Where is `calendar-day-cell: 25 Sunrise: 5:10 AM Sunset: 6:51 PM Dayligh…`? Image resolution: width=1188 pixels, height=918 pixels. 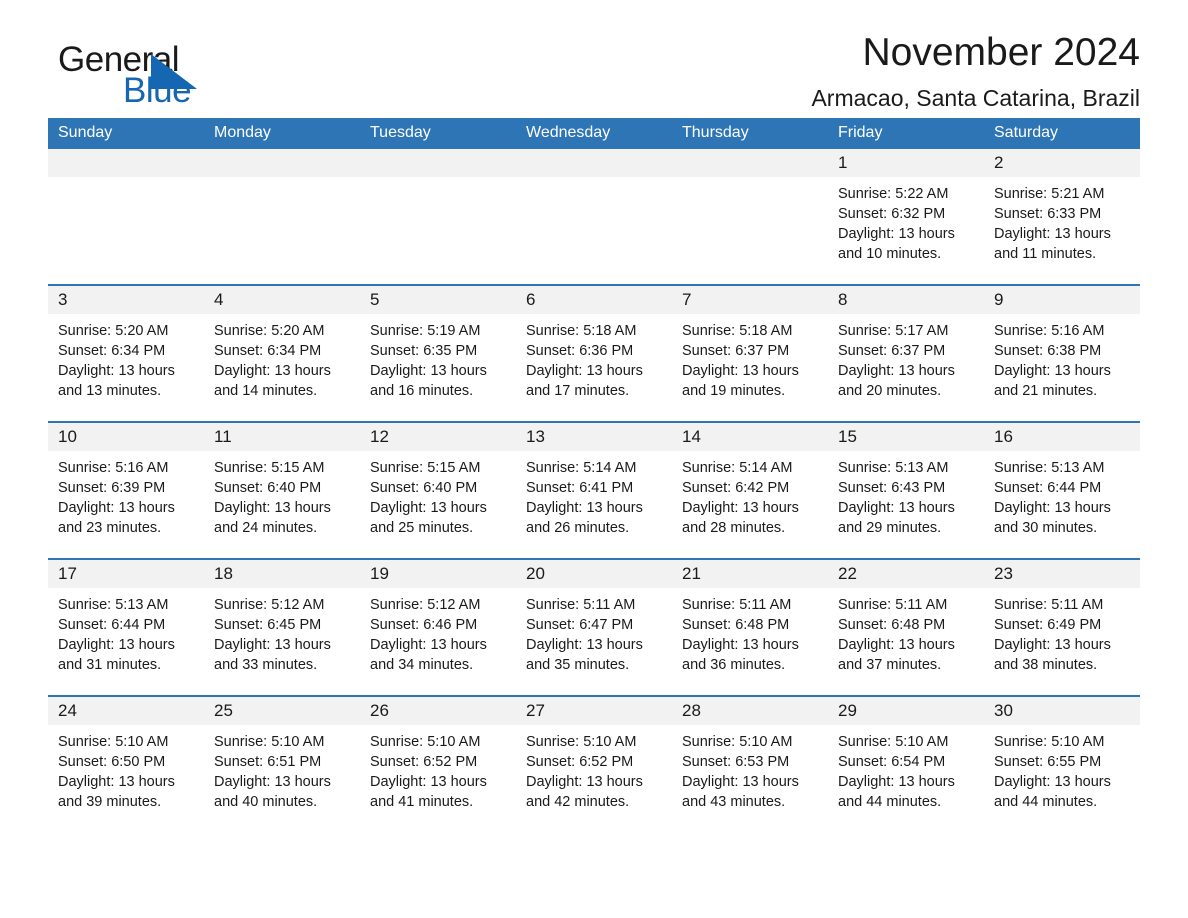
calendar-day-cell: 25 Sunrise: 5:10 AM Sunset: 6:51 PM Dayligh… is located at coordinates (282, 763).